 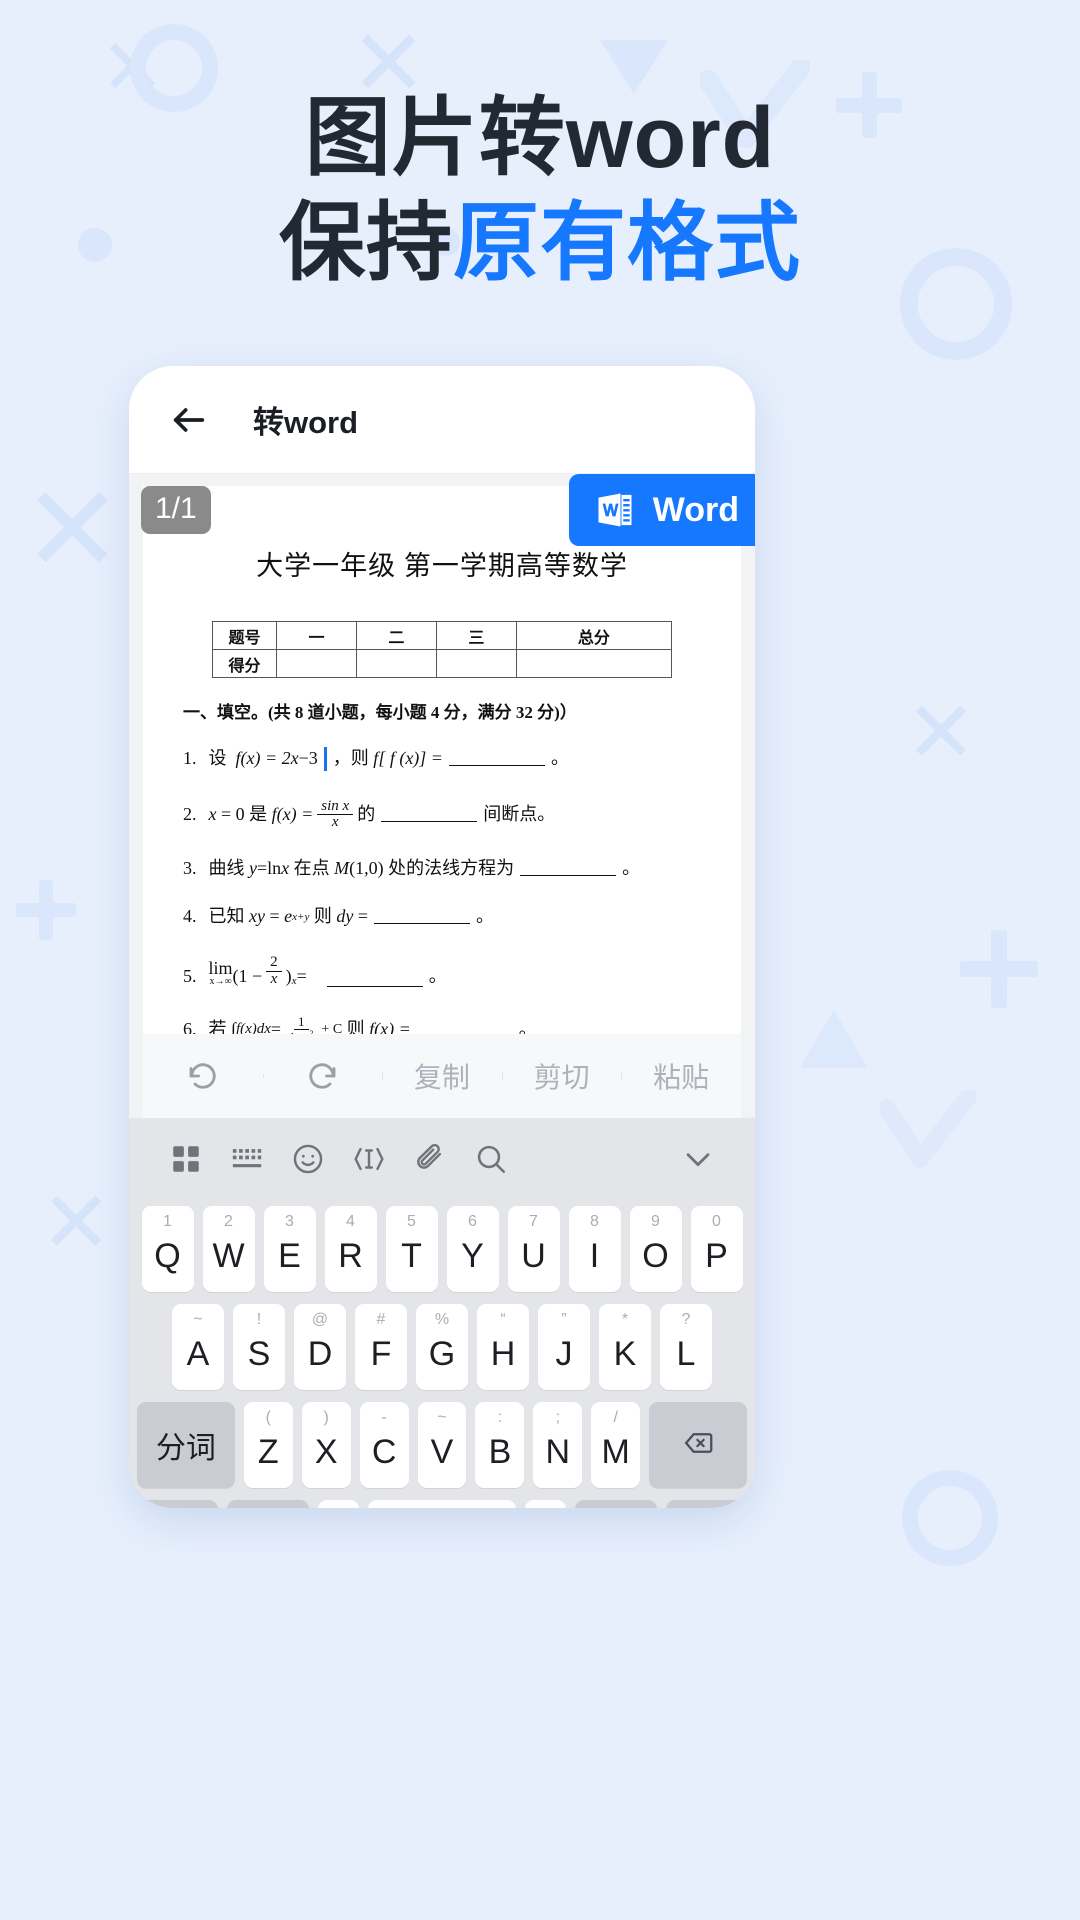 I want to click on key-e: 3E, so click(x=289, y=1249).